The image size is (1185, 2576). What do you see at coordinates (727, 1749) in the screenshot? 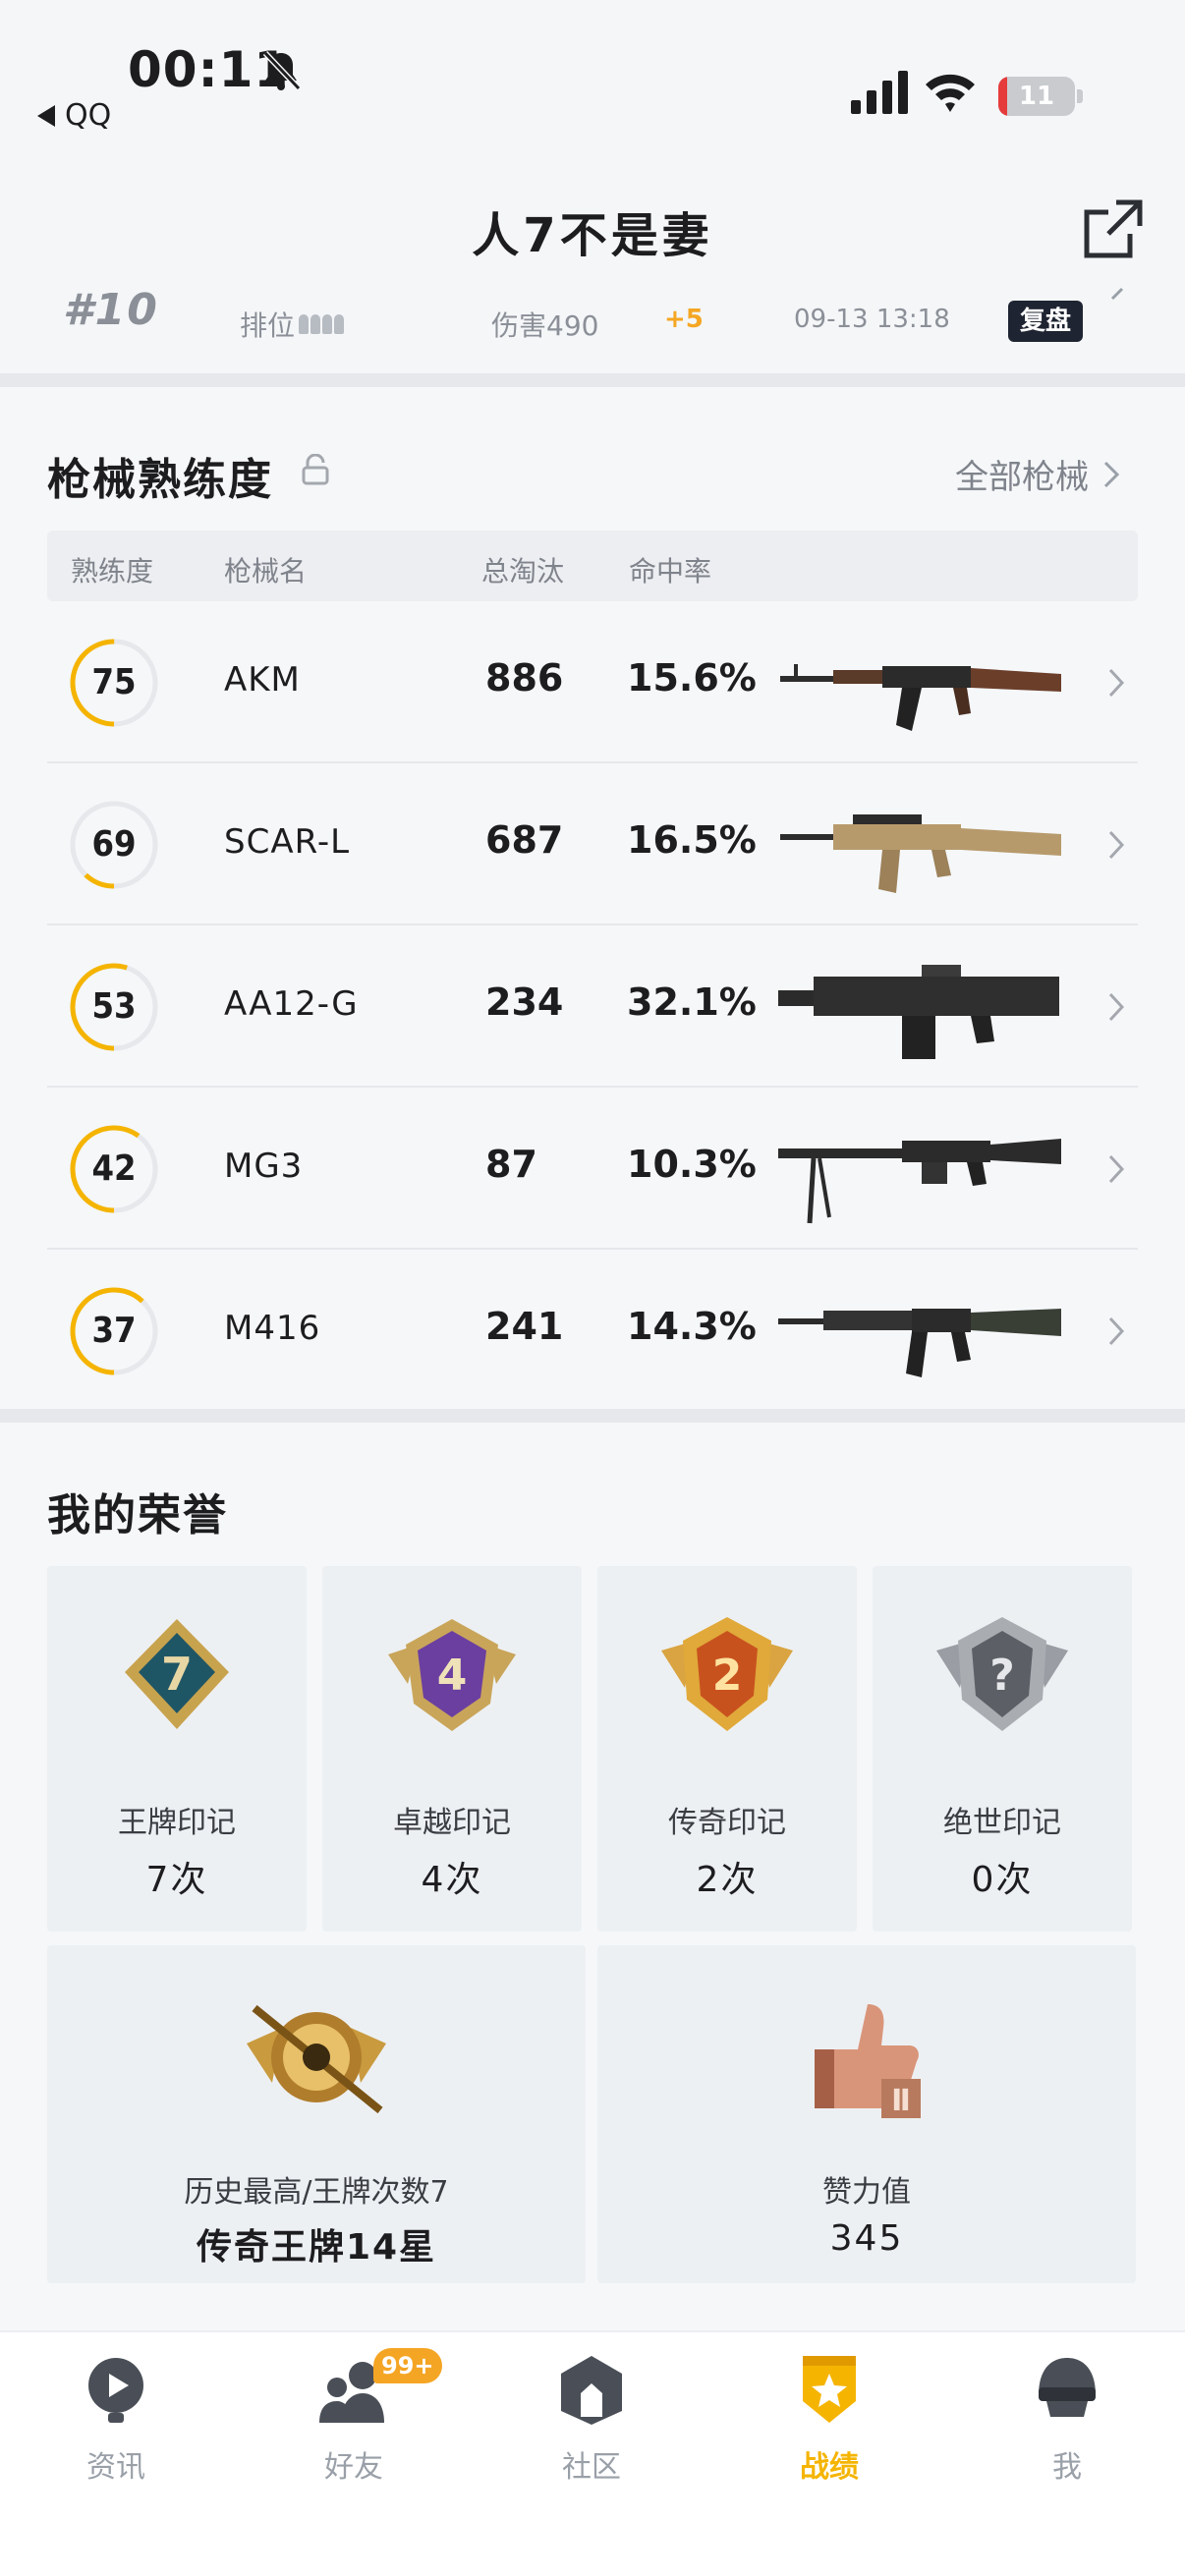
I see `honor-legend-mark: 2 传奇印记 2次` at bounding box center [727, 1749].